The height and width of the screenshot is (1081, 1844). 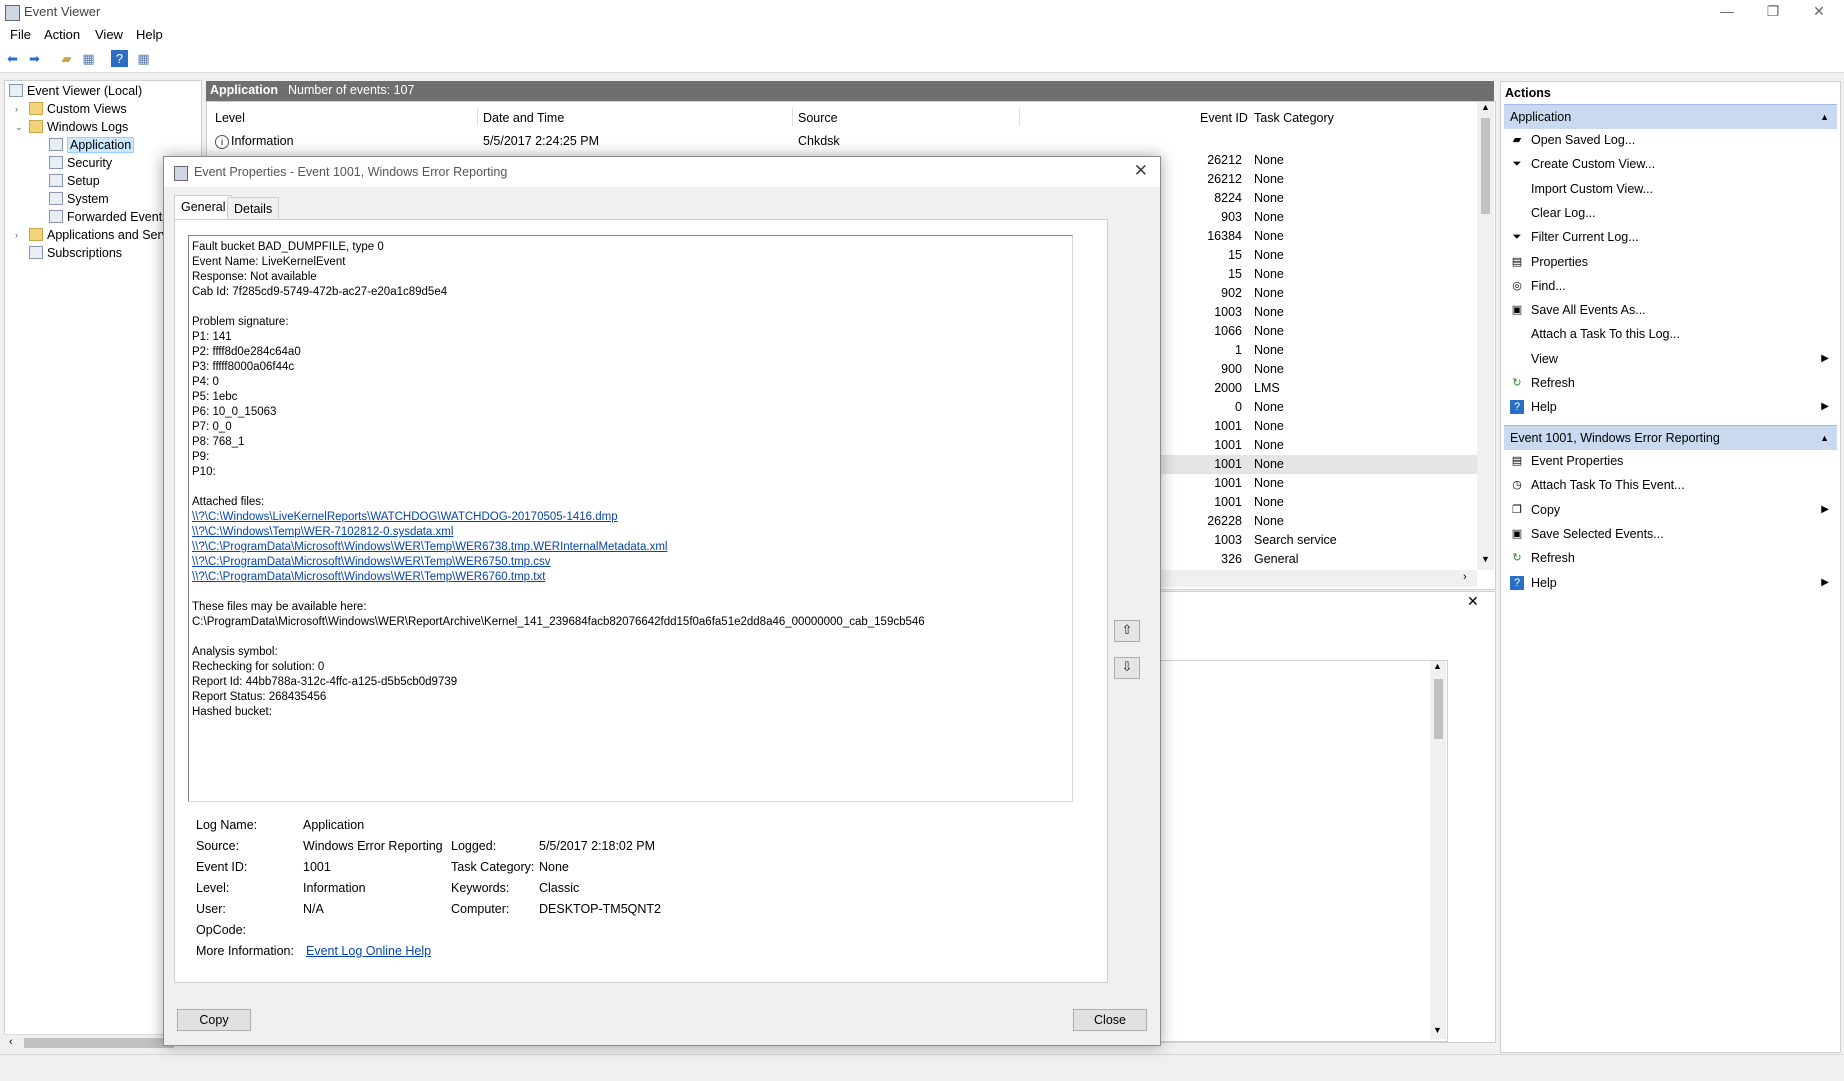 What do you see at coordinates (1670, 437) in the screenshot?
I see `actions-section-event: Event 1001, Windows Error Reporting ▲` at bounding box center [1670, 437].